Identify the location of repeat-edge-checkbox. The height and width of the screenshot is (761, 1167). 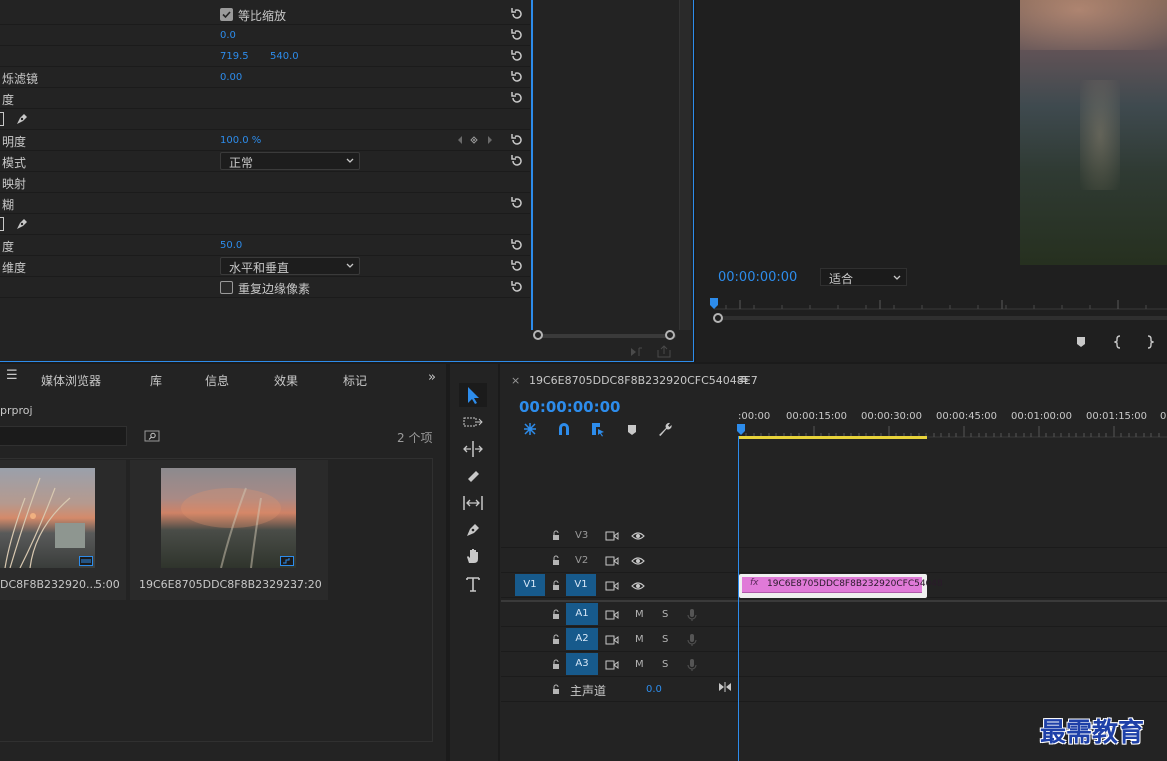
(226, 287).